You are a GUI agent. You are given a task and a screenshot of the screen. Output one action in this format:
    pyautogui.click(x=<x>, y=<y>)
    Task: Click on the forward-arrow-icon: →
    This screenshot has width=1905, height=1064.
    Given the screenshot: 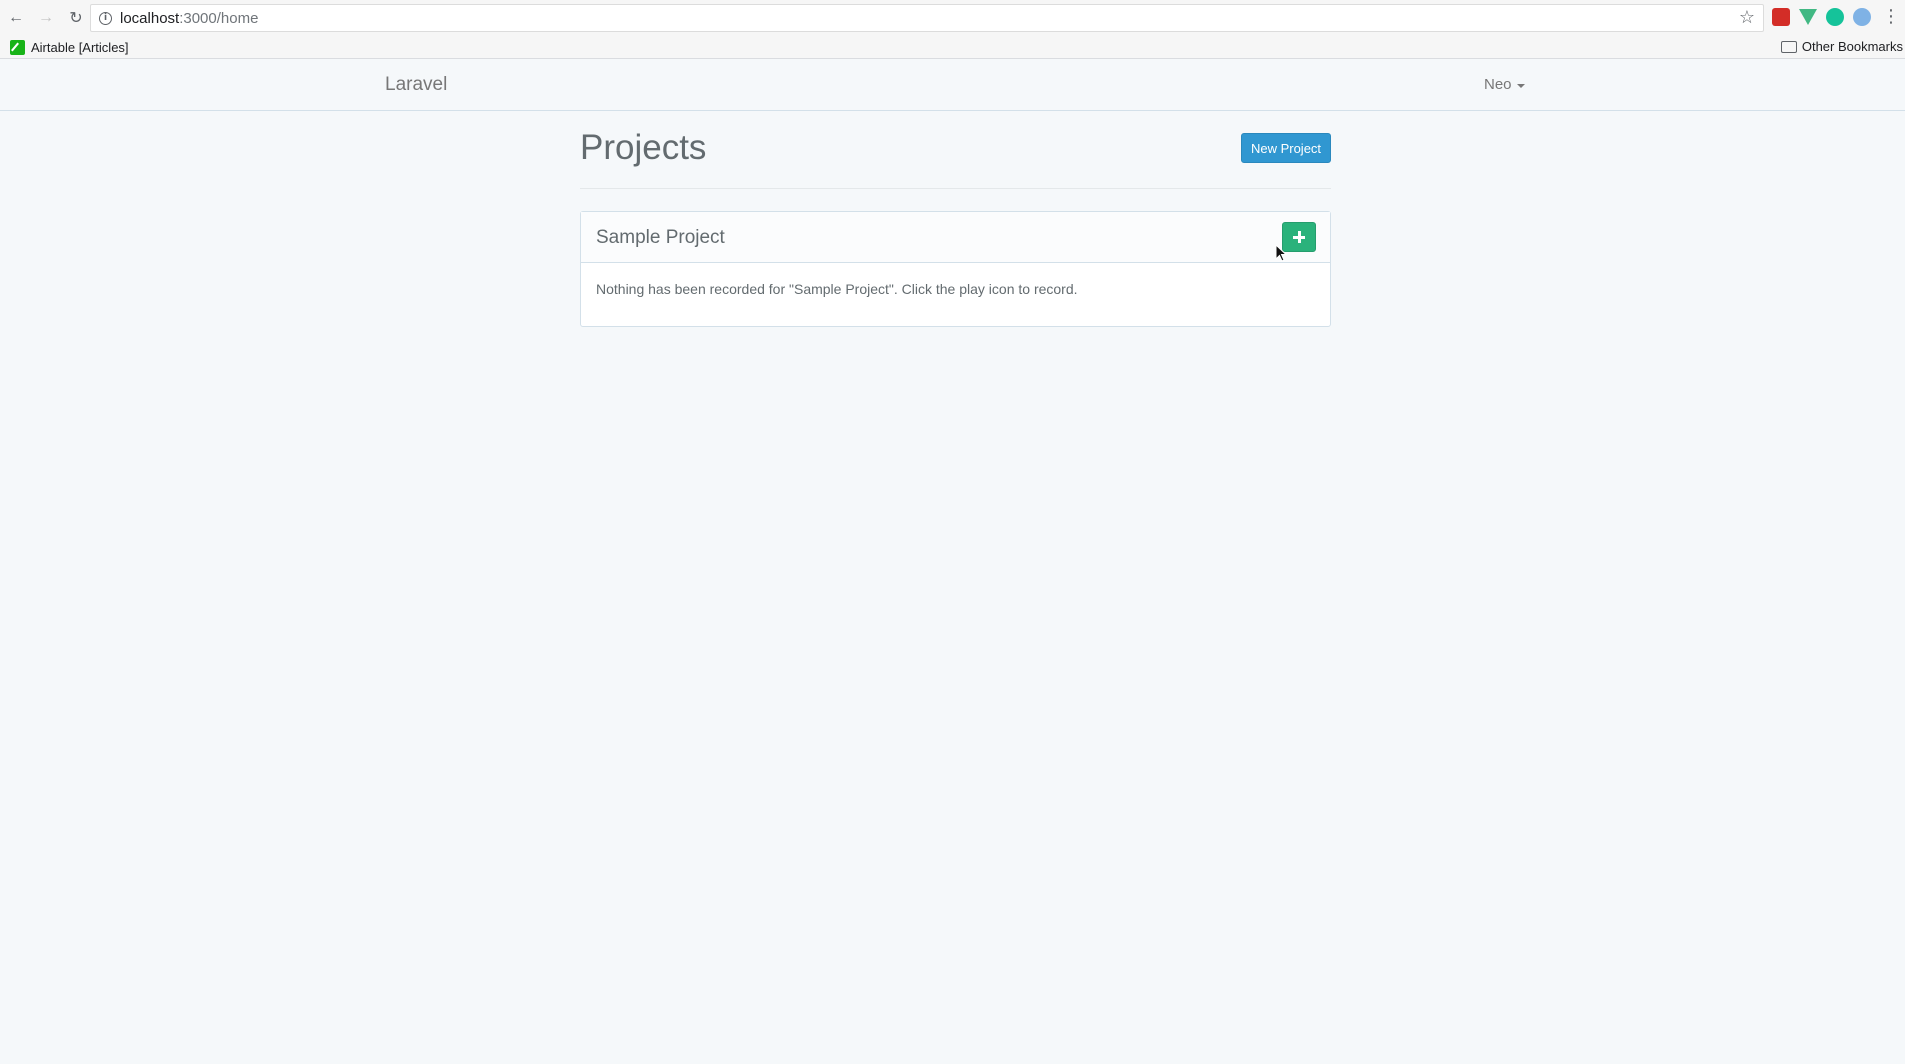 What is the action you would take?
    pyautogui.click(x=46, y=17)
    